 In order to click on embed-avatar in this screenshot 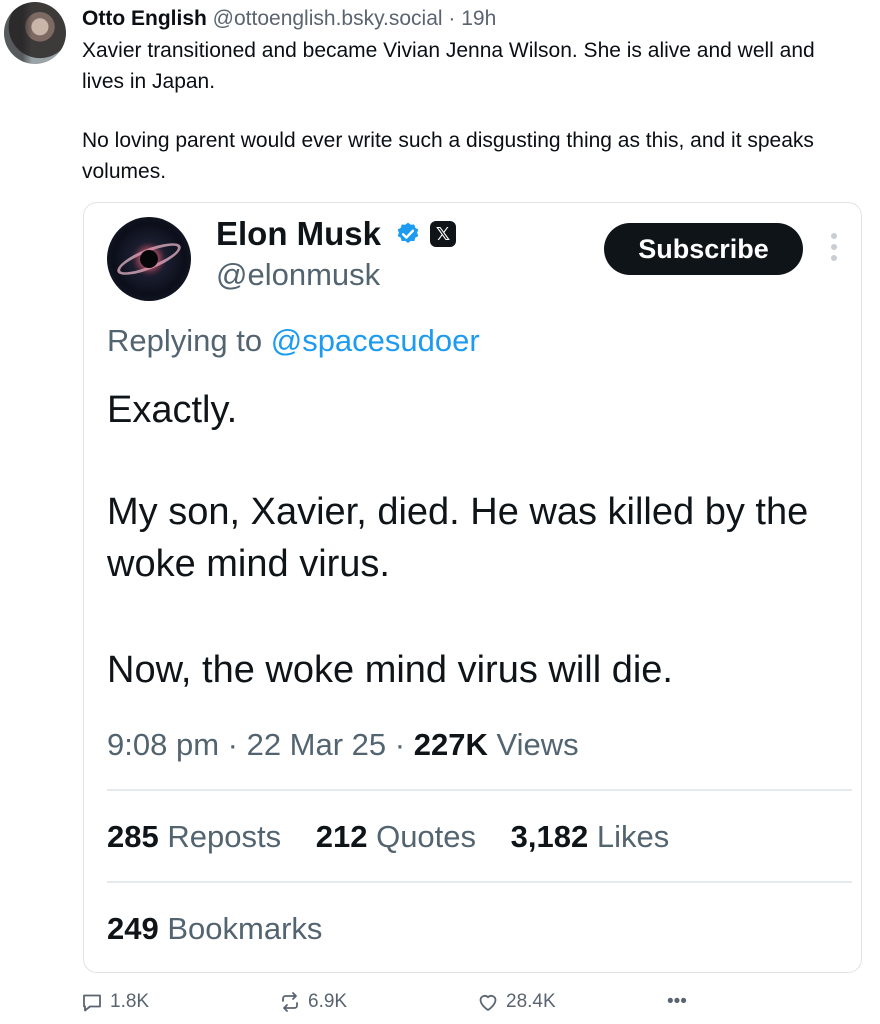, I will do `click(149, 259)`.